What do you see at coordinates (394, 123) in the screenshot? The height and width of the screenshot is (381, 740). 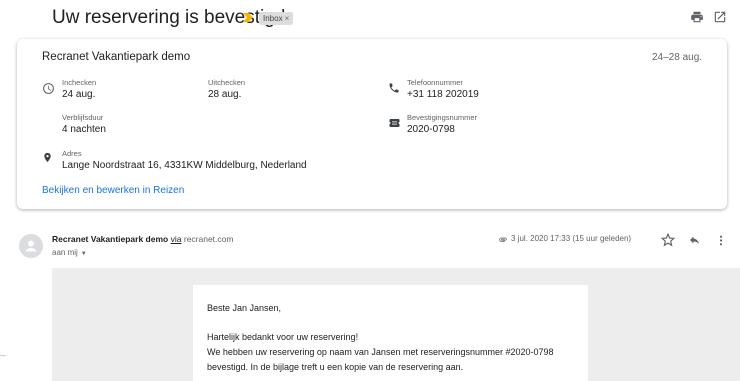 I see `ticket-icon` at bounding box center [394, 123].